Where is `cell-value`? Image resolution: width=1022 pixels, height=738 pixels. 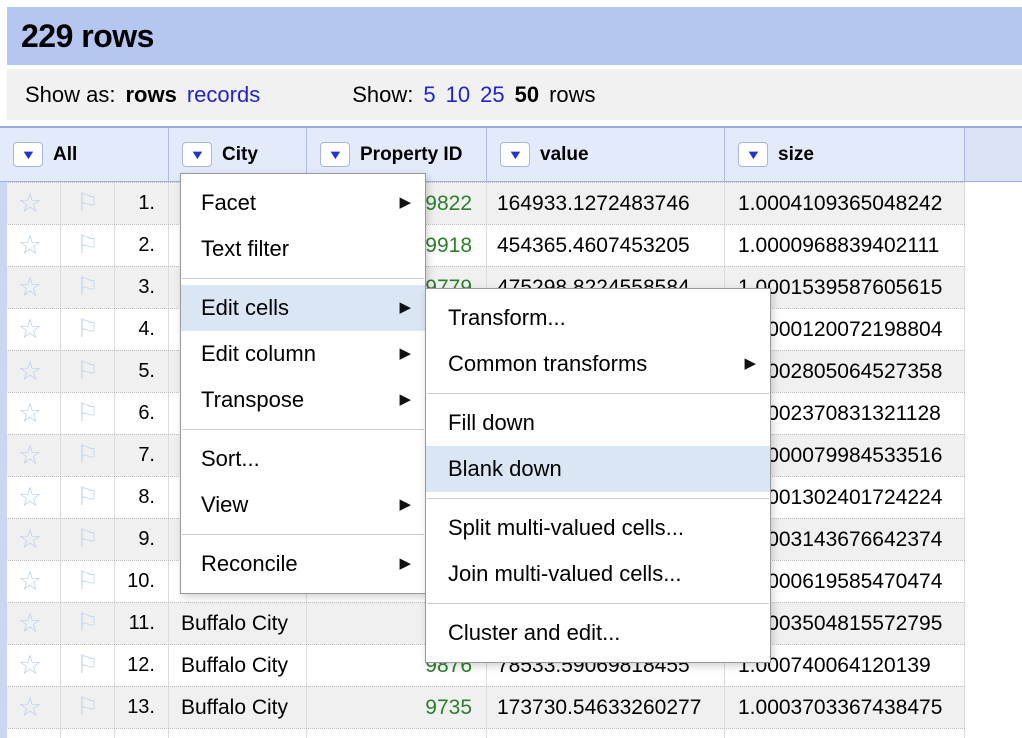 cell-value is located at coordinates (606, 733).